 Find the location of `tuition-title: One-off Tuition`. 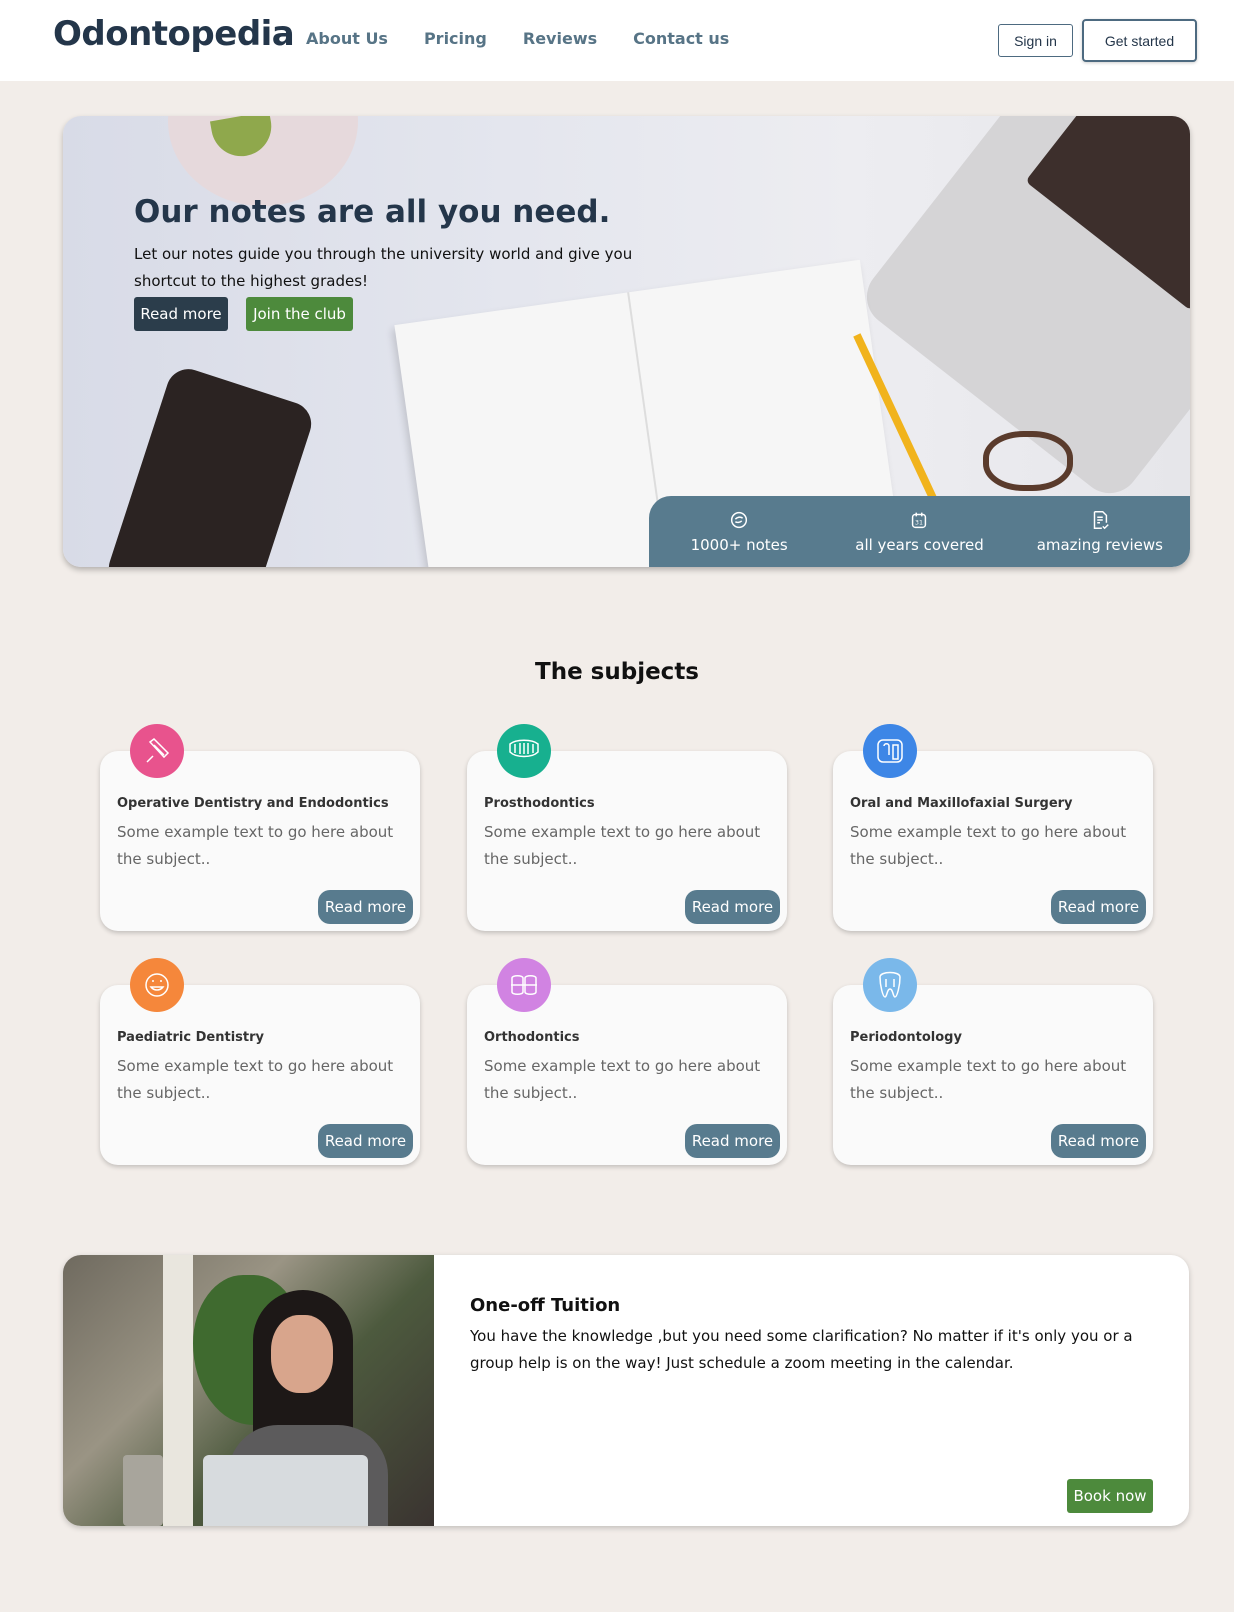

tuition-title: One-off Tuition is located at coordinates (545, 1305).